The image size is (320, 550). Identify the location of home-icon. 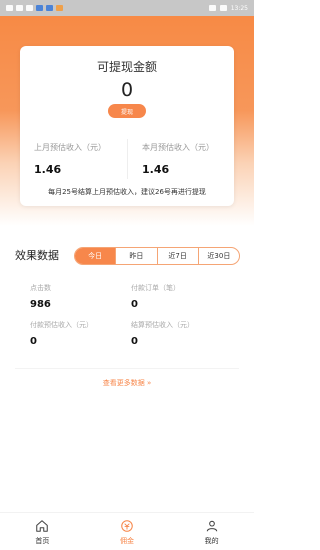
(42, 526).